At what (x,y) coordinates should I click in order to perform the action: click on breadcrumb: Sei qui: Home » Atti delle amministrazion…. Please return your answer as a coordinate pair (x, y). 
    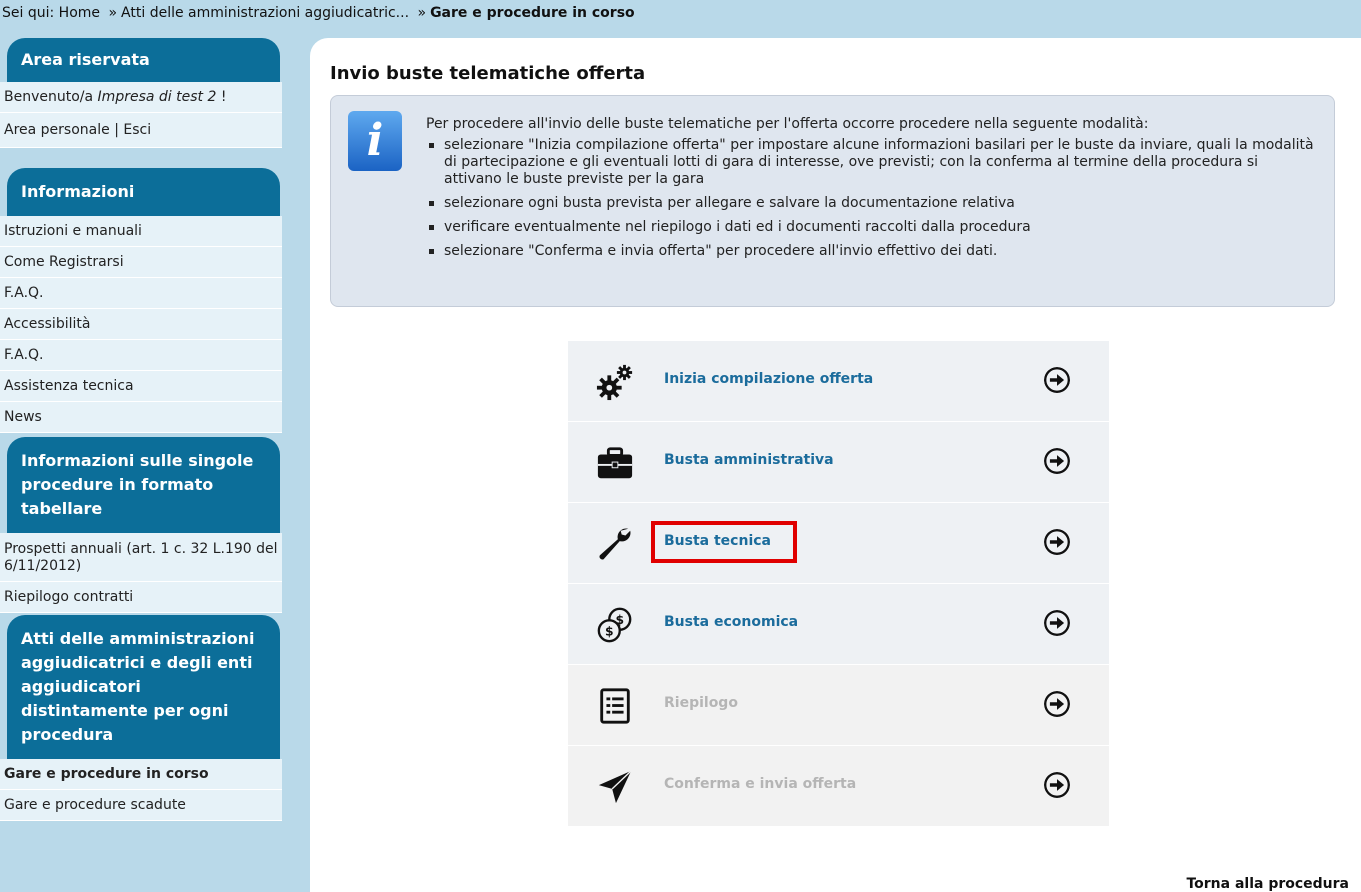
    Looking at the image, I should click on (680, 14).